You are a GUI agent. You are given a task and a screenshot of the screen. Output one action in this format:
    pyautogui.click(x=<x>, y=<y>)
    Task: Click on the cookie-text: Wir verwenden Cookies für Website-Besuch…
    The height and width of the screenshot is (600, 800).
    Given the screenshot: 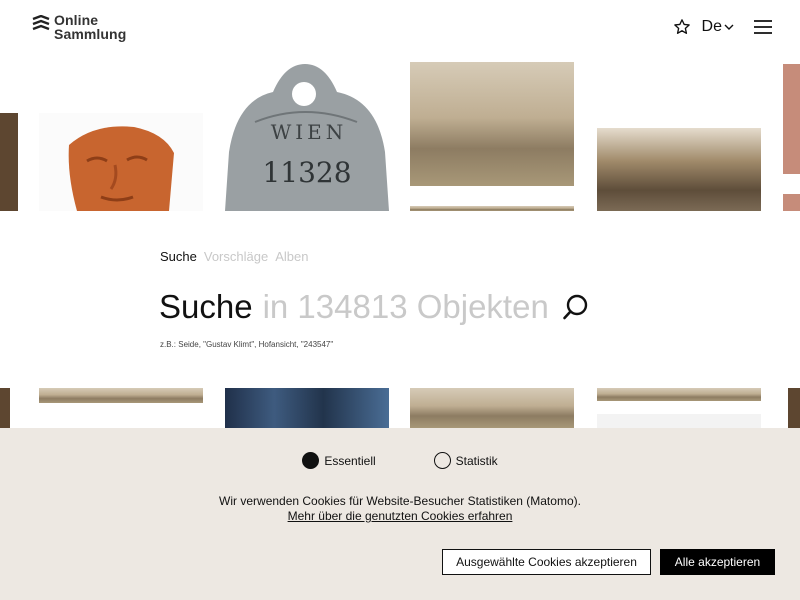 What is the action you would take?
    pyautogui.click(x=400, y=501)
    